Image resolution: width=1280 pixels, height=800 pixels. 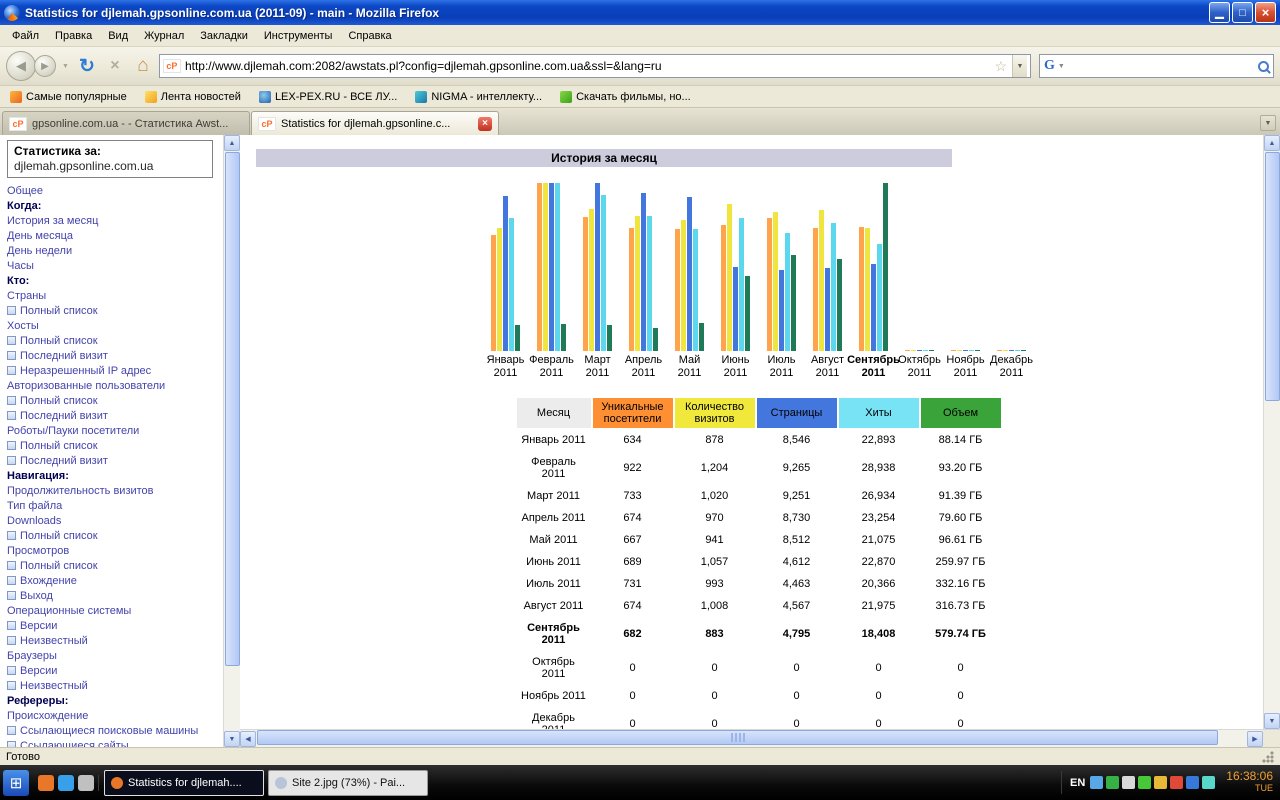 What do you see at coordinates (25, 36) in the screenshot?
I see `menu-item-0: Файл` at bounding box center [25, 36].